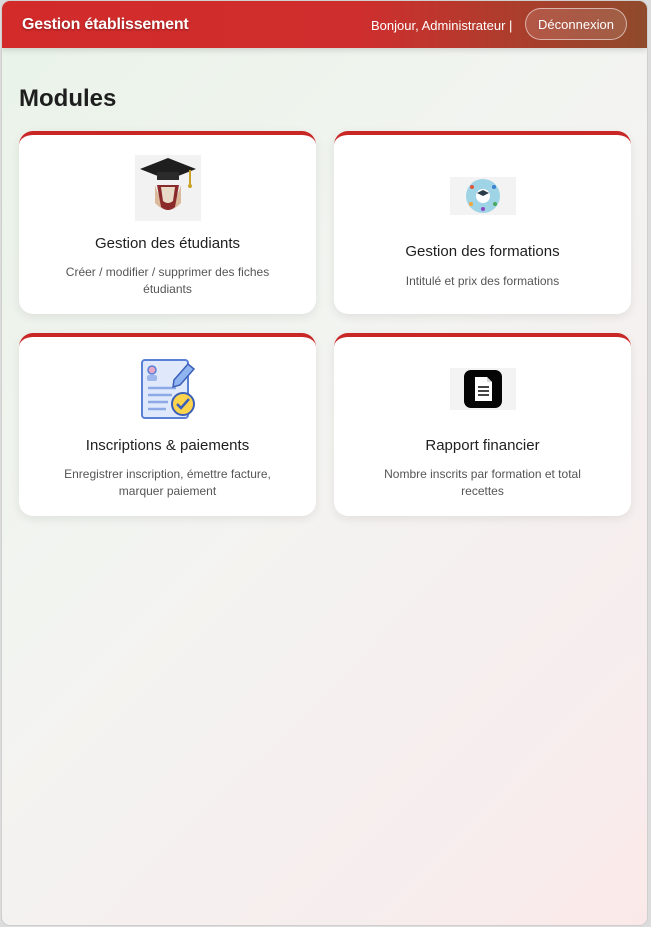 The width and height of the screenshot is (651, 927). What do you see at coordinates (68, 98) in the screenshot?
I see `page-title: Modules` at bounding box center [68, 98].